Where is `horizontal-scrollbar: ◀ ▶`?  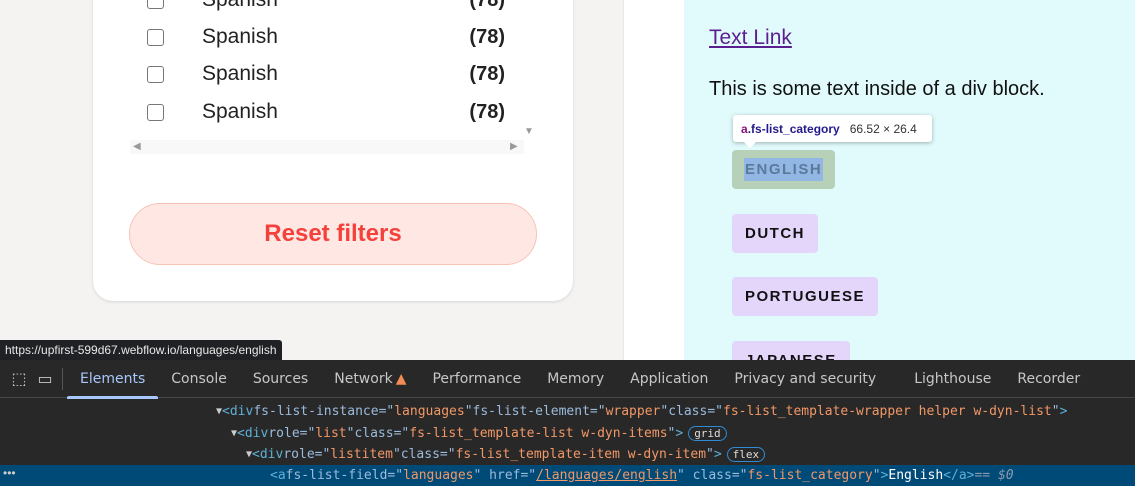 horizontal-scrollbar: ◀ ▶ is located at coordinates (327, 147).